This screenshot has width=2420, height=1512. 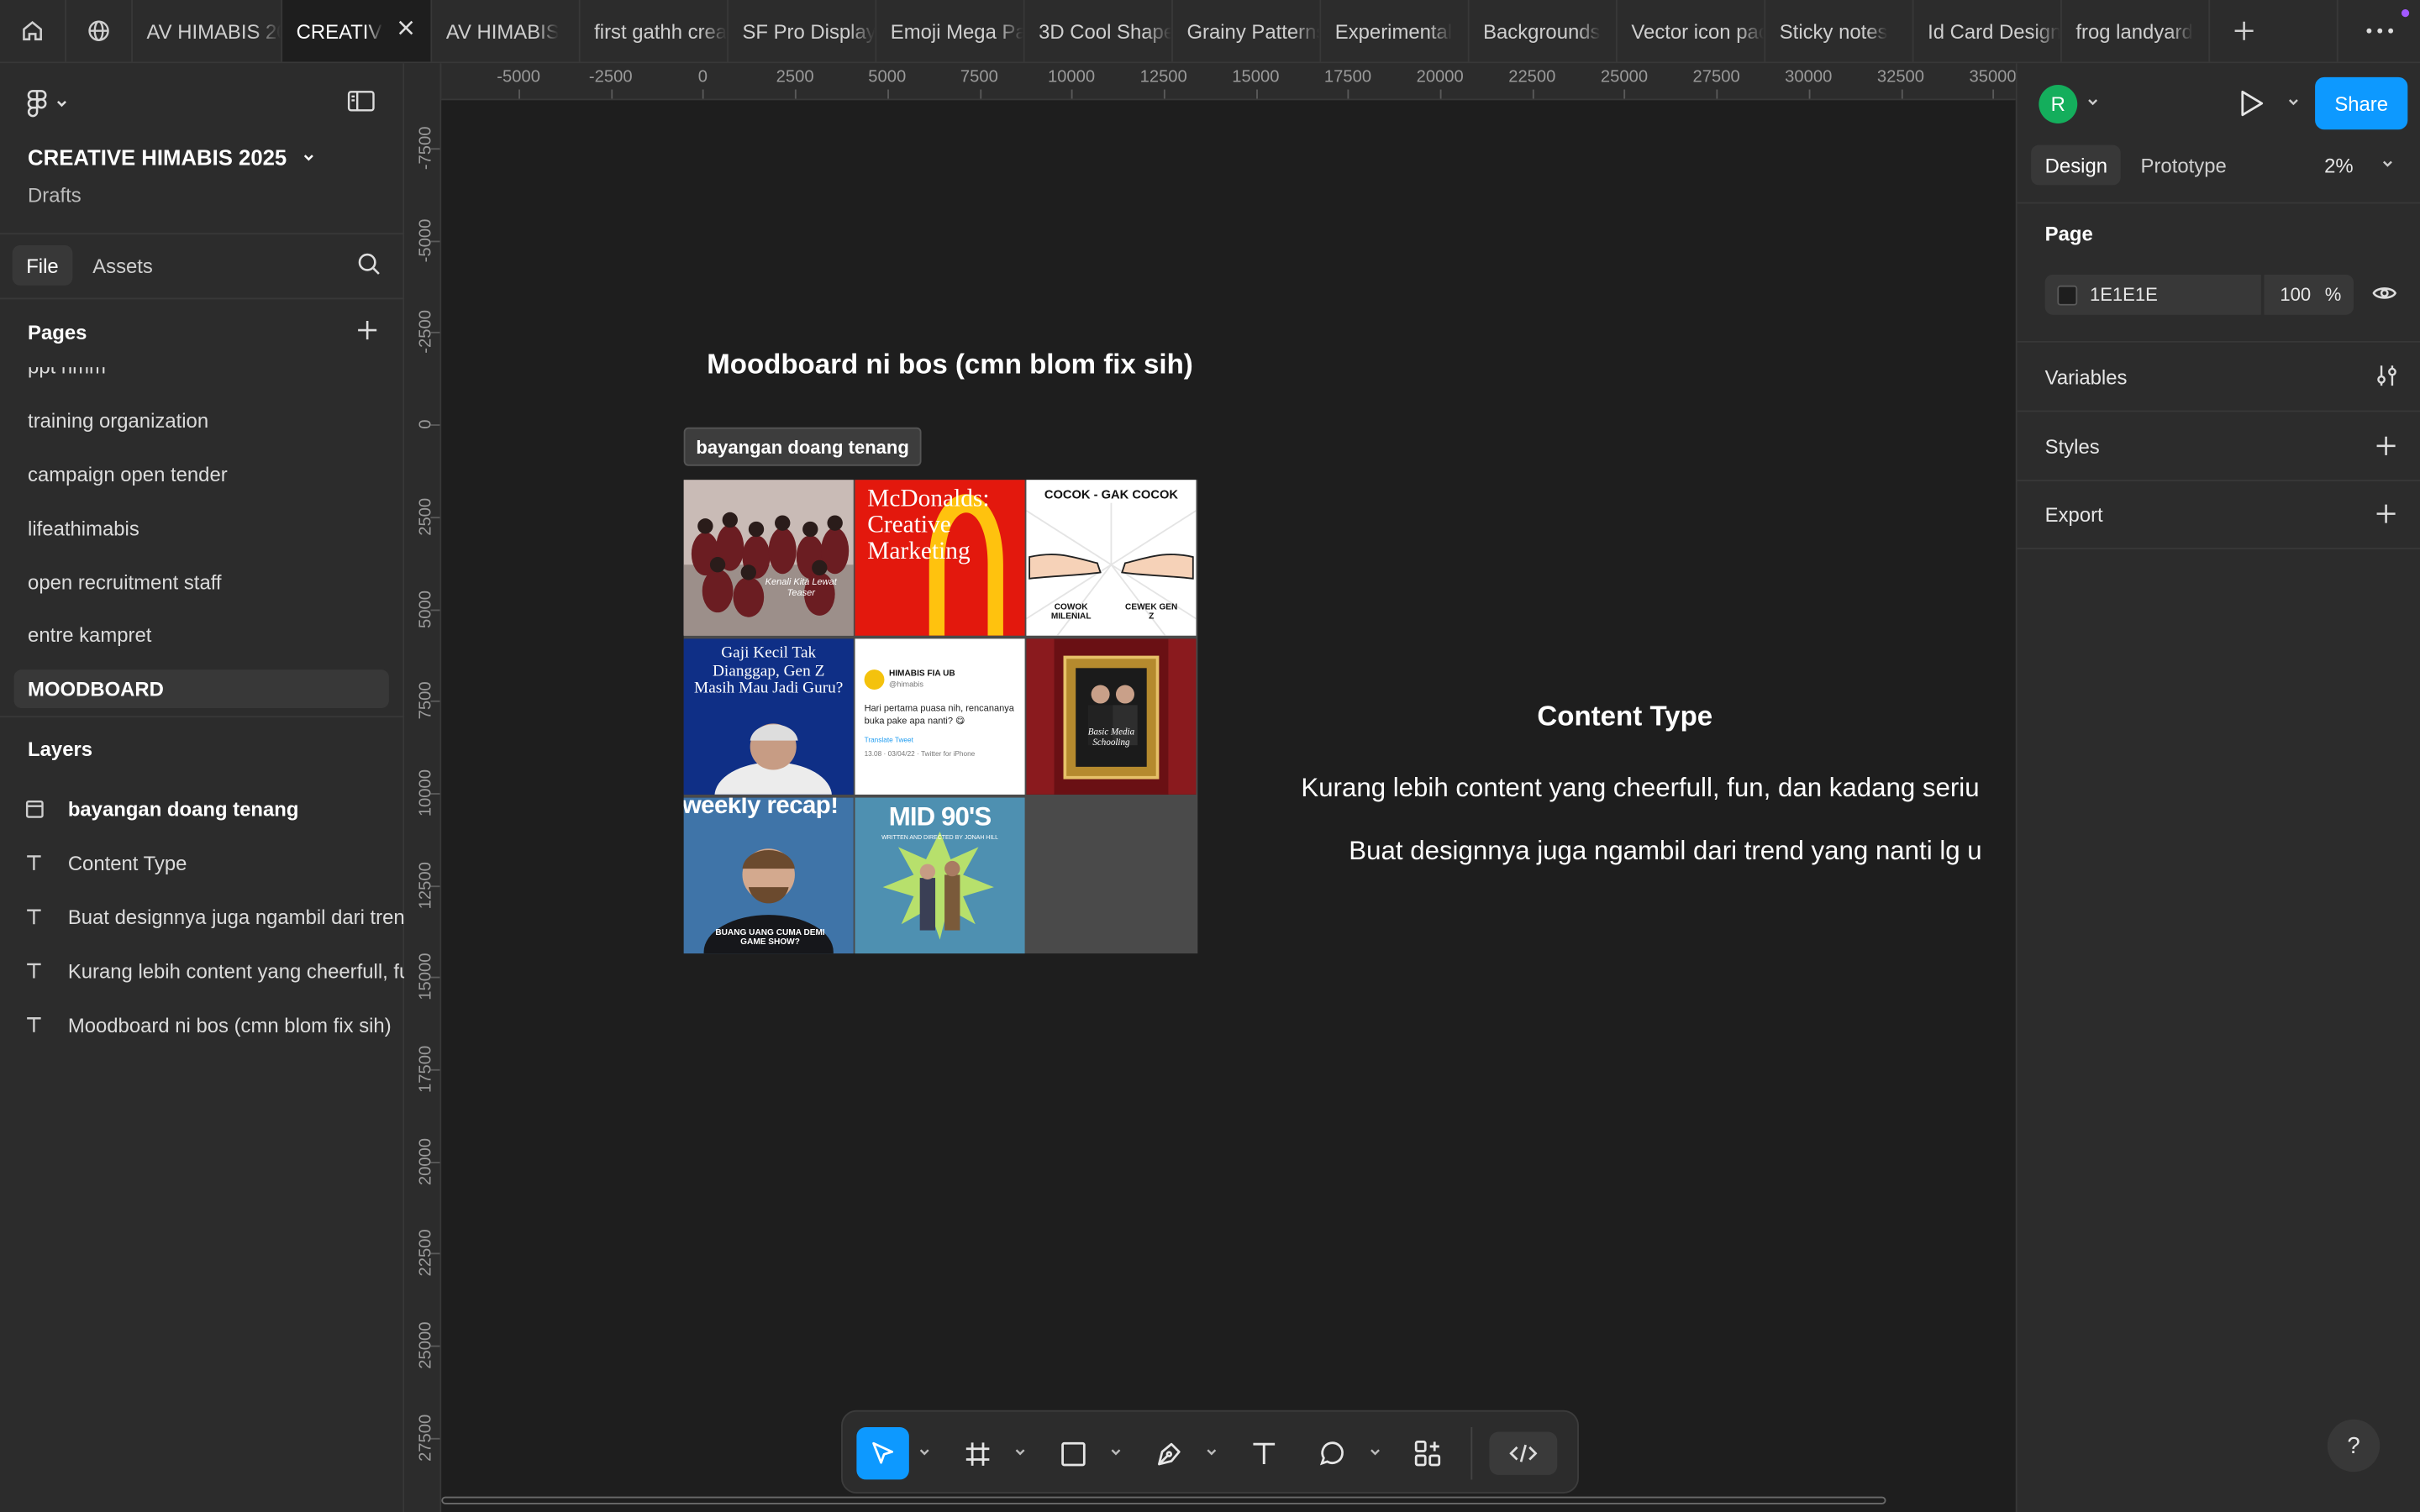 What do you see at coordinates (2385, 293) in the screenshot?
I see `eye-icon` at bounding box center [2385, 293].